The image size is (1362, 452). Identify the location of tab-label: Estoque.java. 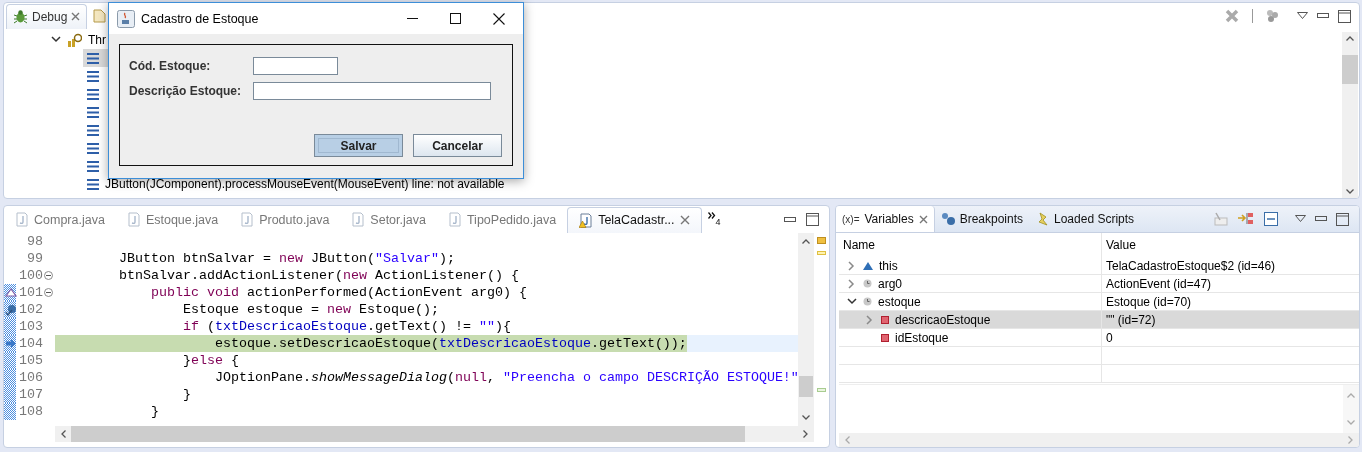
(182, 219).